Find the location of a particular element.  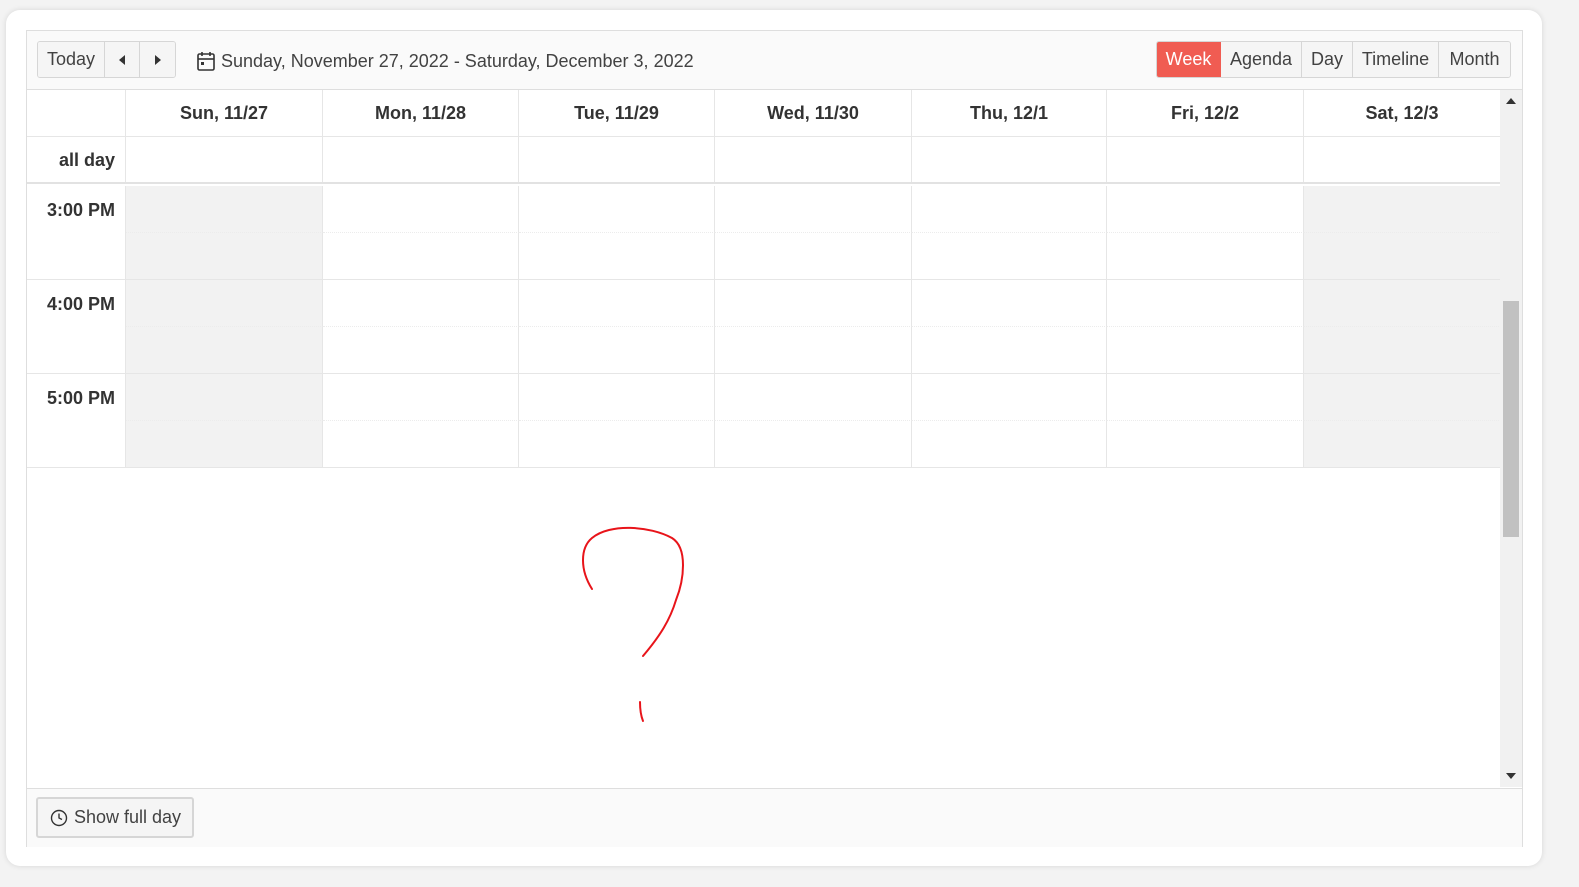

scroll-up-icon is located at coordinates (1511, 101).